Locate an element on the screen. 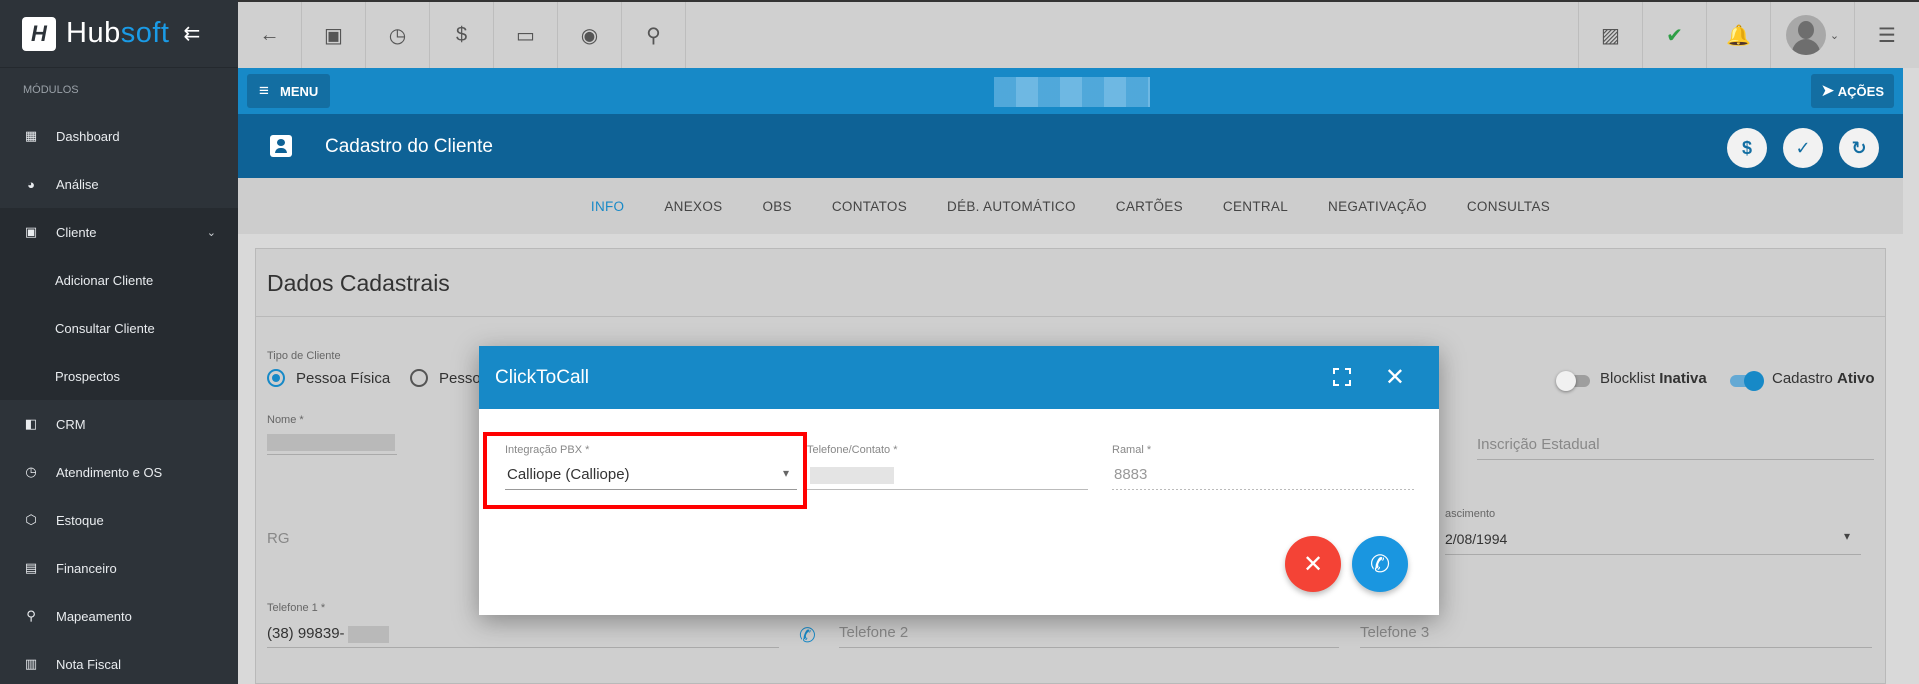  nome-label: Nome * is located at coordinates (285, 420).